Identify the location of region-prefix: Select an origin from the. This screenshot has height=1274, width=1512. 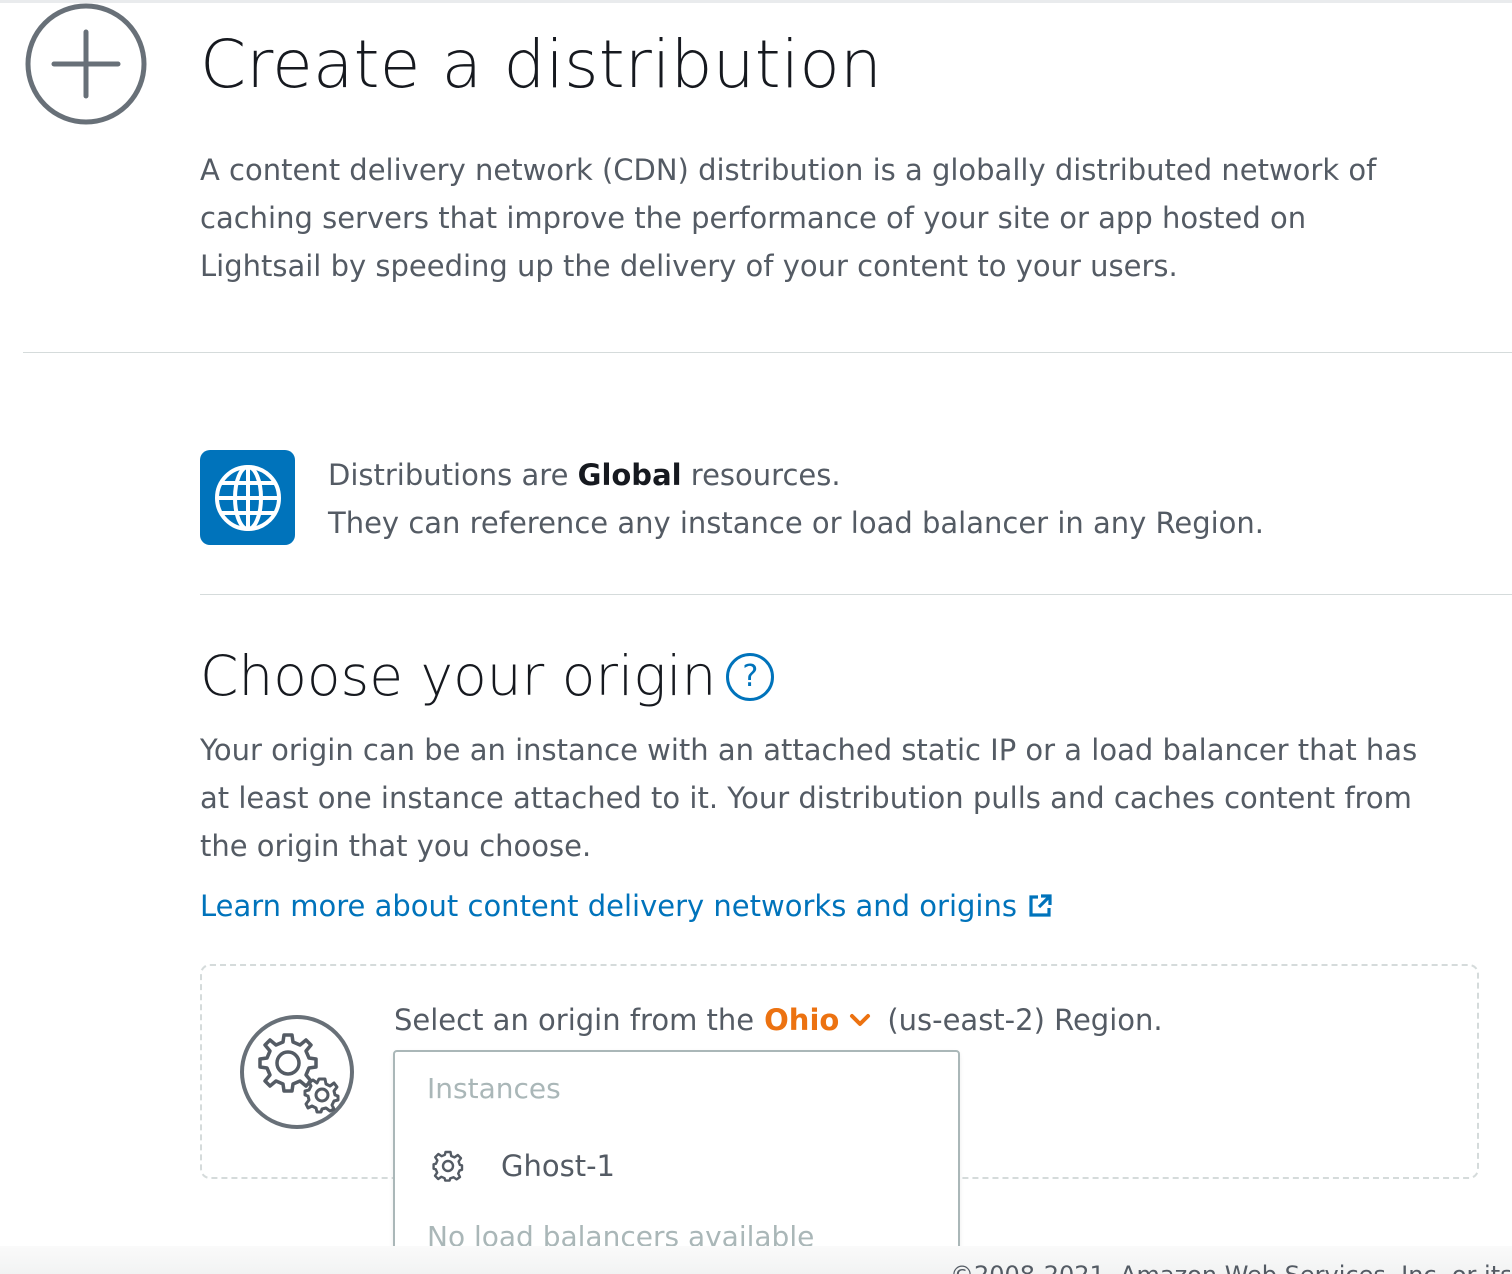
(574, 1020).